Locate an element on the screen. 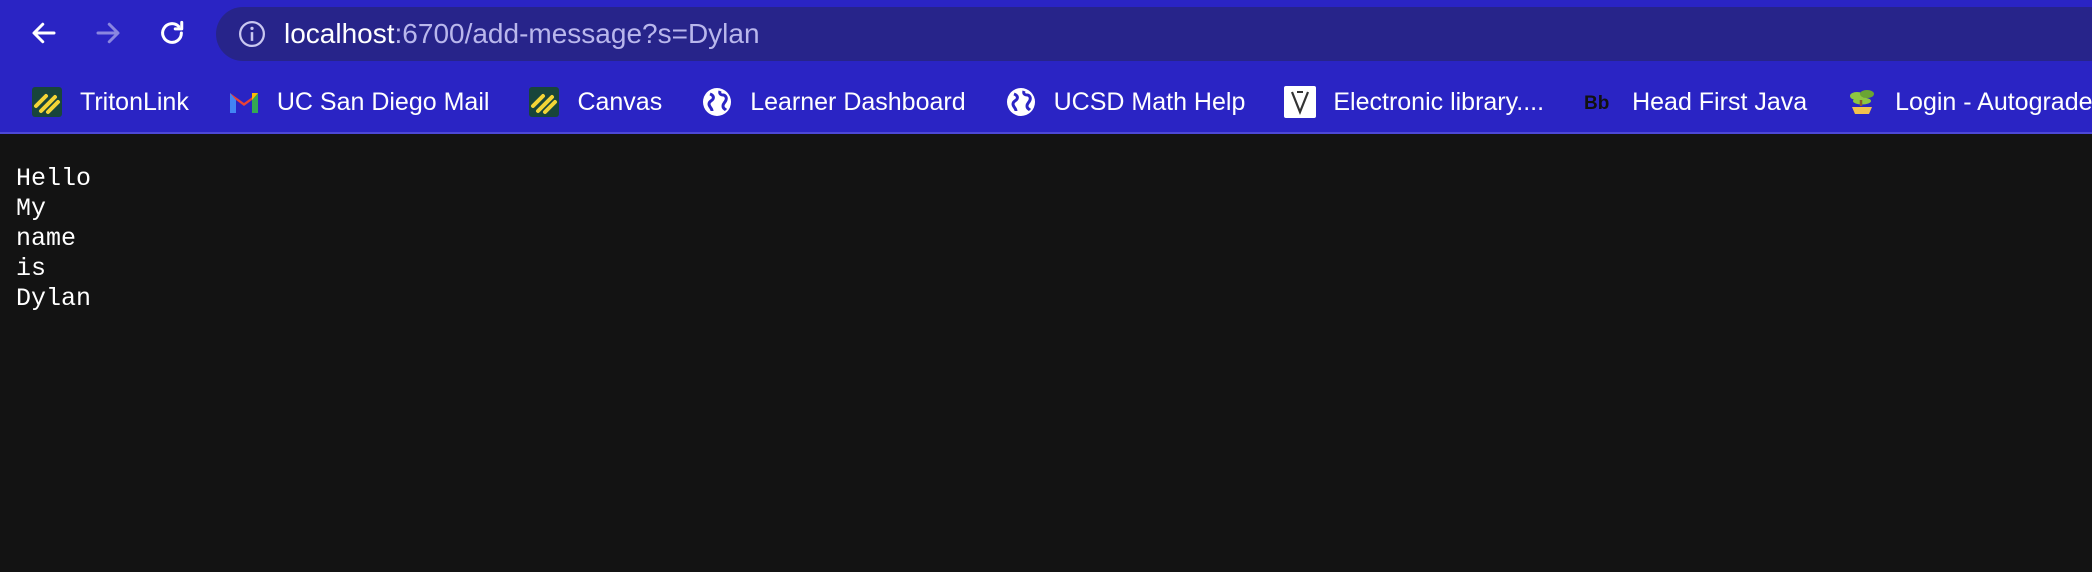 This screenshot has width=2092, height=572. reload-button is located at coordinates (172, 33).